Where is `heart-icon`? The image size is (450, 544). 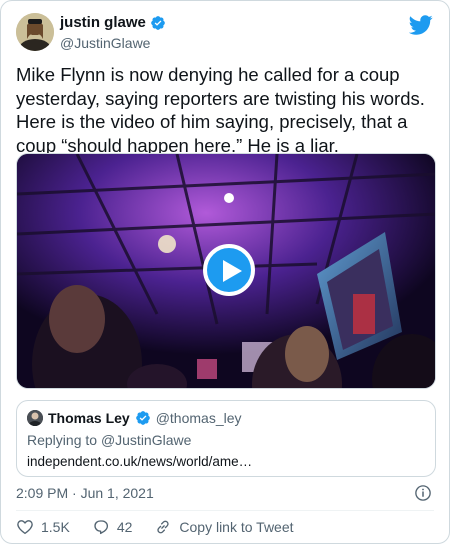 heart-icon is located at coordinates (25, 527).